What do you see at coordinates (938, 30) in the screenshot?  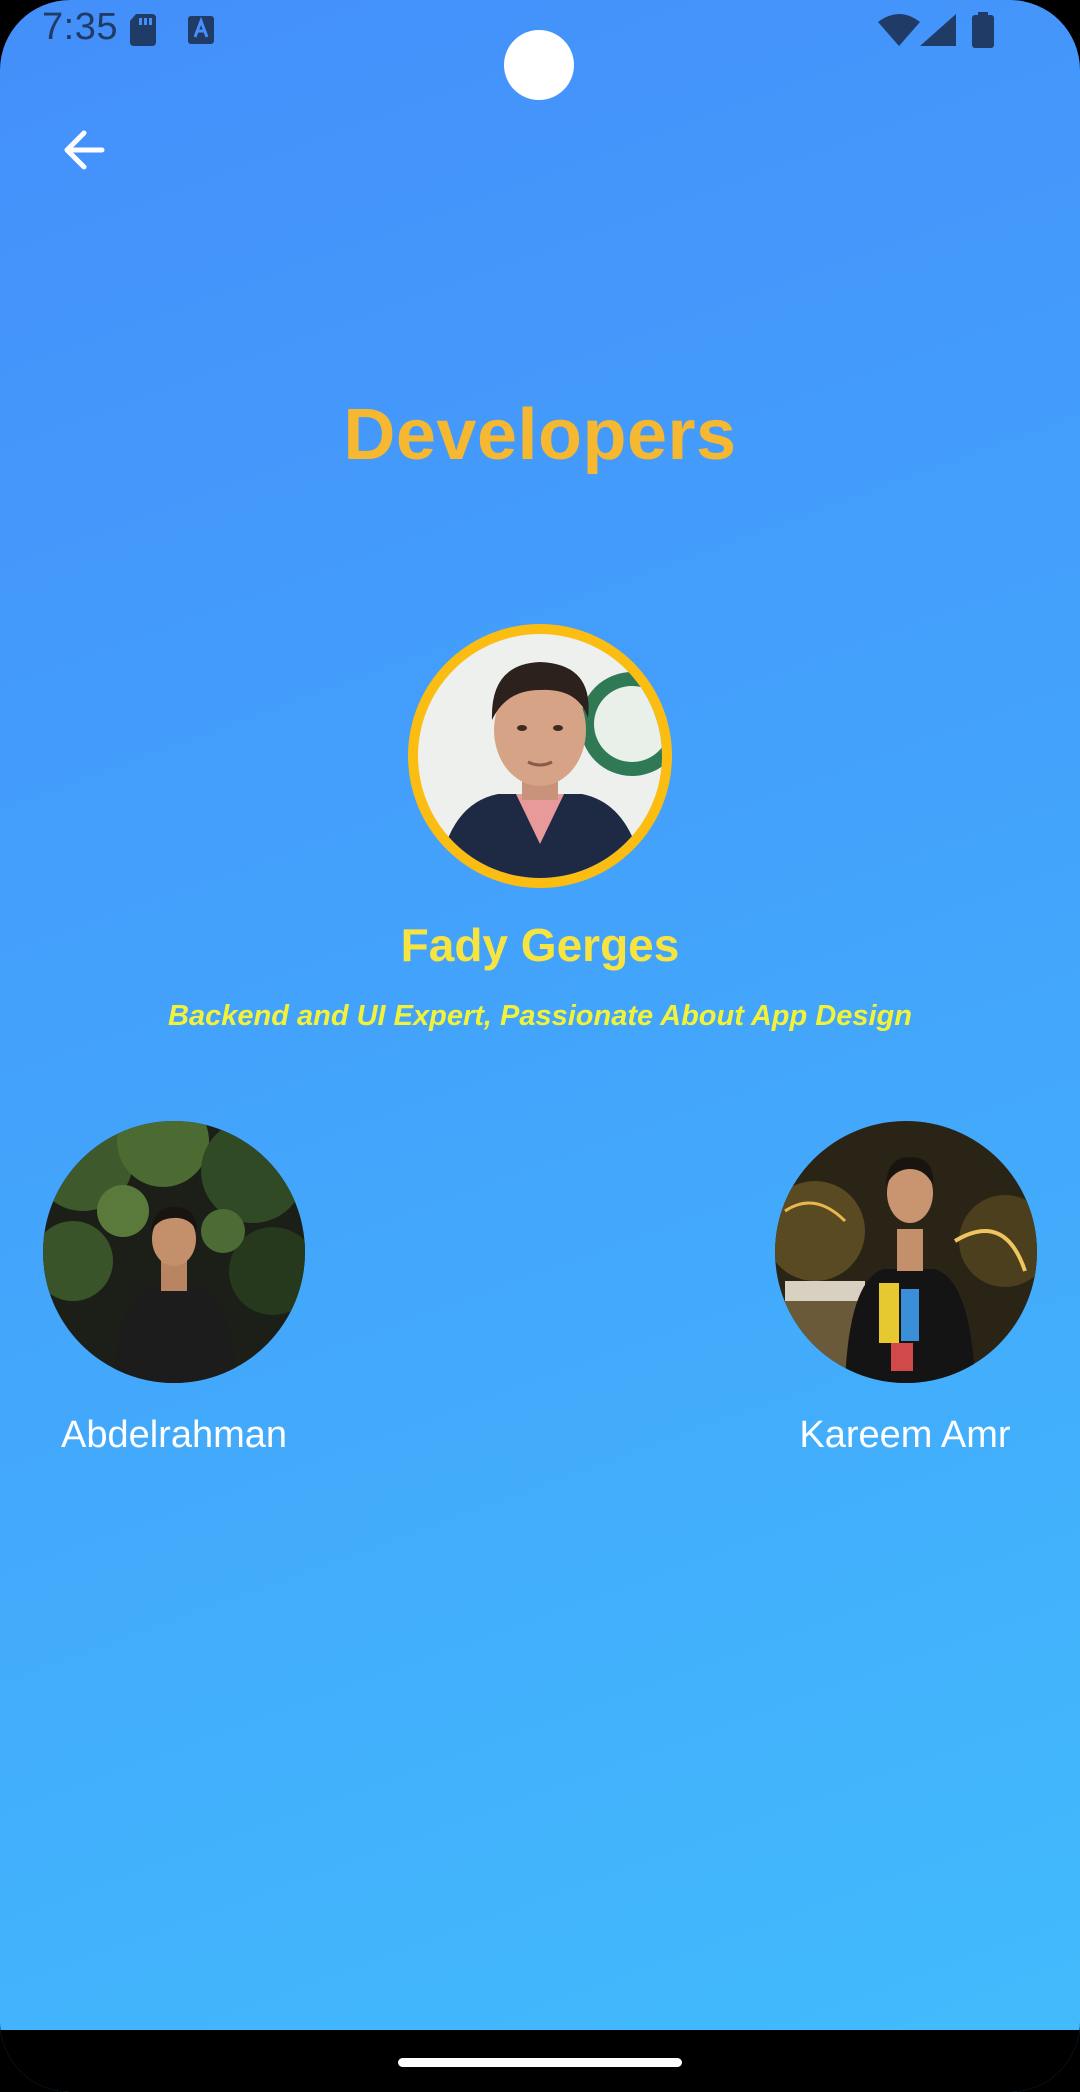 I see `cell-signal-icon` at bounding box center [938, 30].